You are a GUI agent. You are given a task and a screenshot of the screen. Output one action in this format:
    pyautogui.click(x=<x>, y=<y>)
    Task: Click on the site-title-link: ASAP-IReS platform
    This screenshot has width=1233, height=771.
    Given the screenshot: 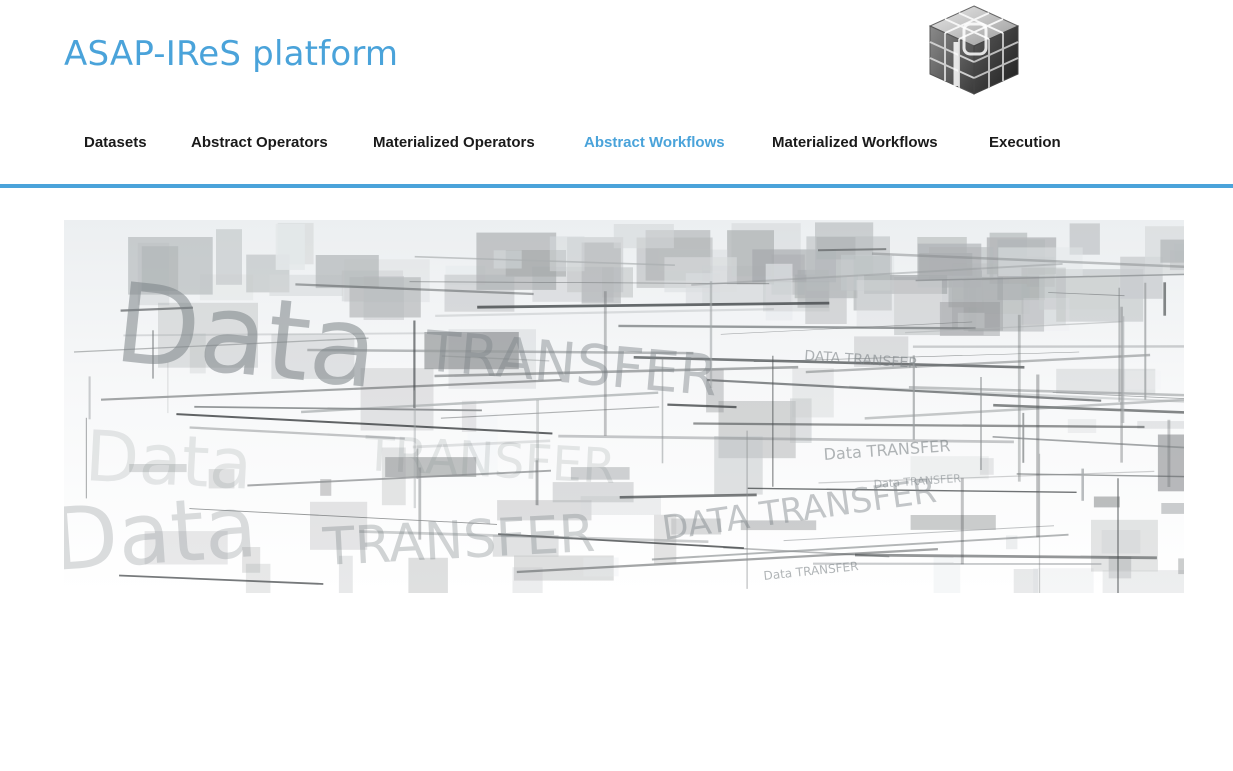 What is the action you would take?
    pyautogui.click(x=231, y=54)
    